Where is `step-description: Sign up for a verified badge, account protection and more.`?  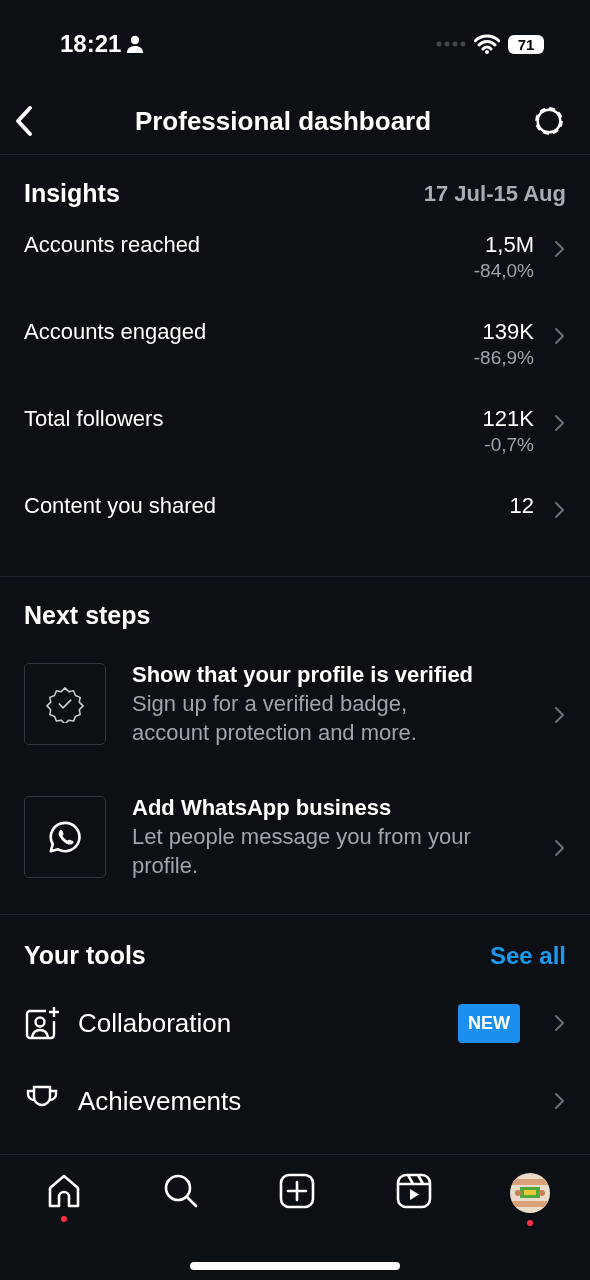 step-description: Sign up for a verified badge, account protection and more. is located at coordinates (275, 718).